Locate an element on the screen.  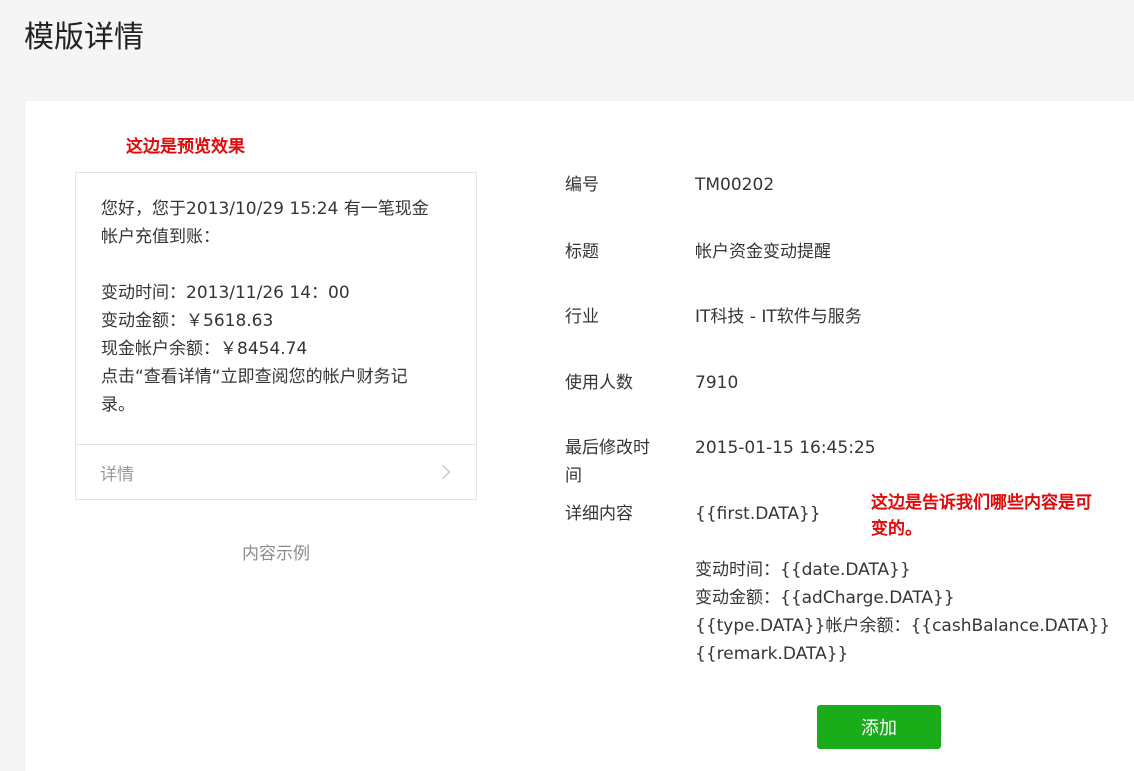
modified-label: 最后修改时 间 is located at coordinates (615, 462).